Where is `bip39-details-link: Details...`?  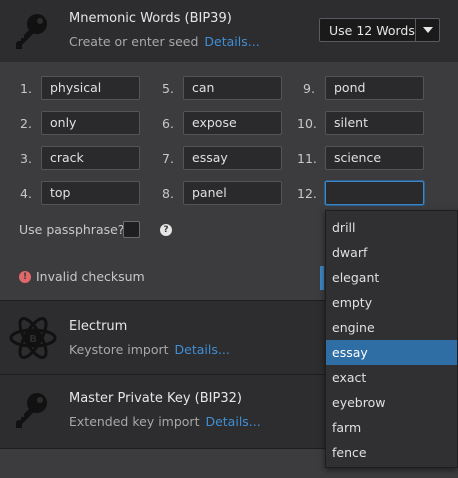 bip39-details-link: Details... is located at coordinates (231, 41).